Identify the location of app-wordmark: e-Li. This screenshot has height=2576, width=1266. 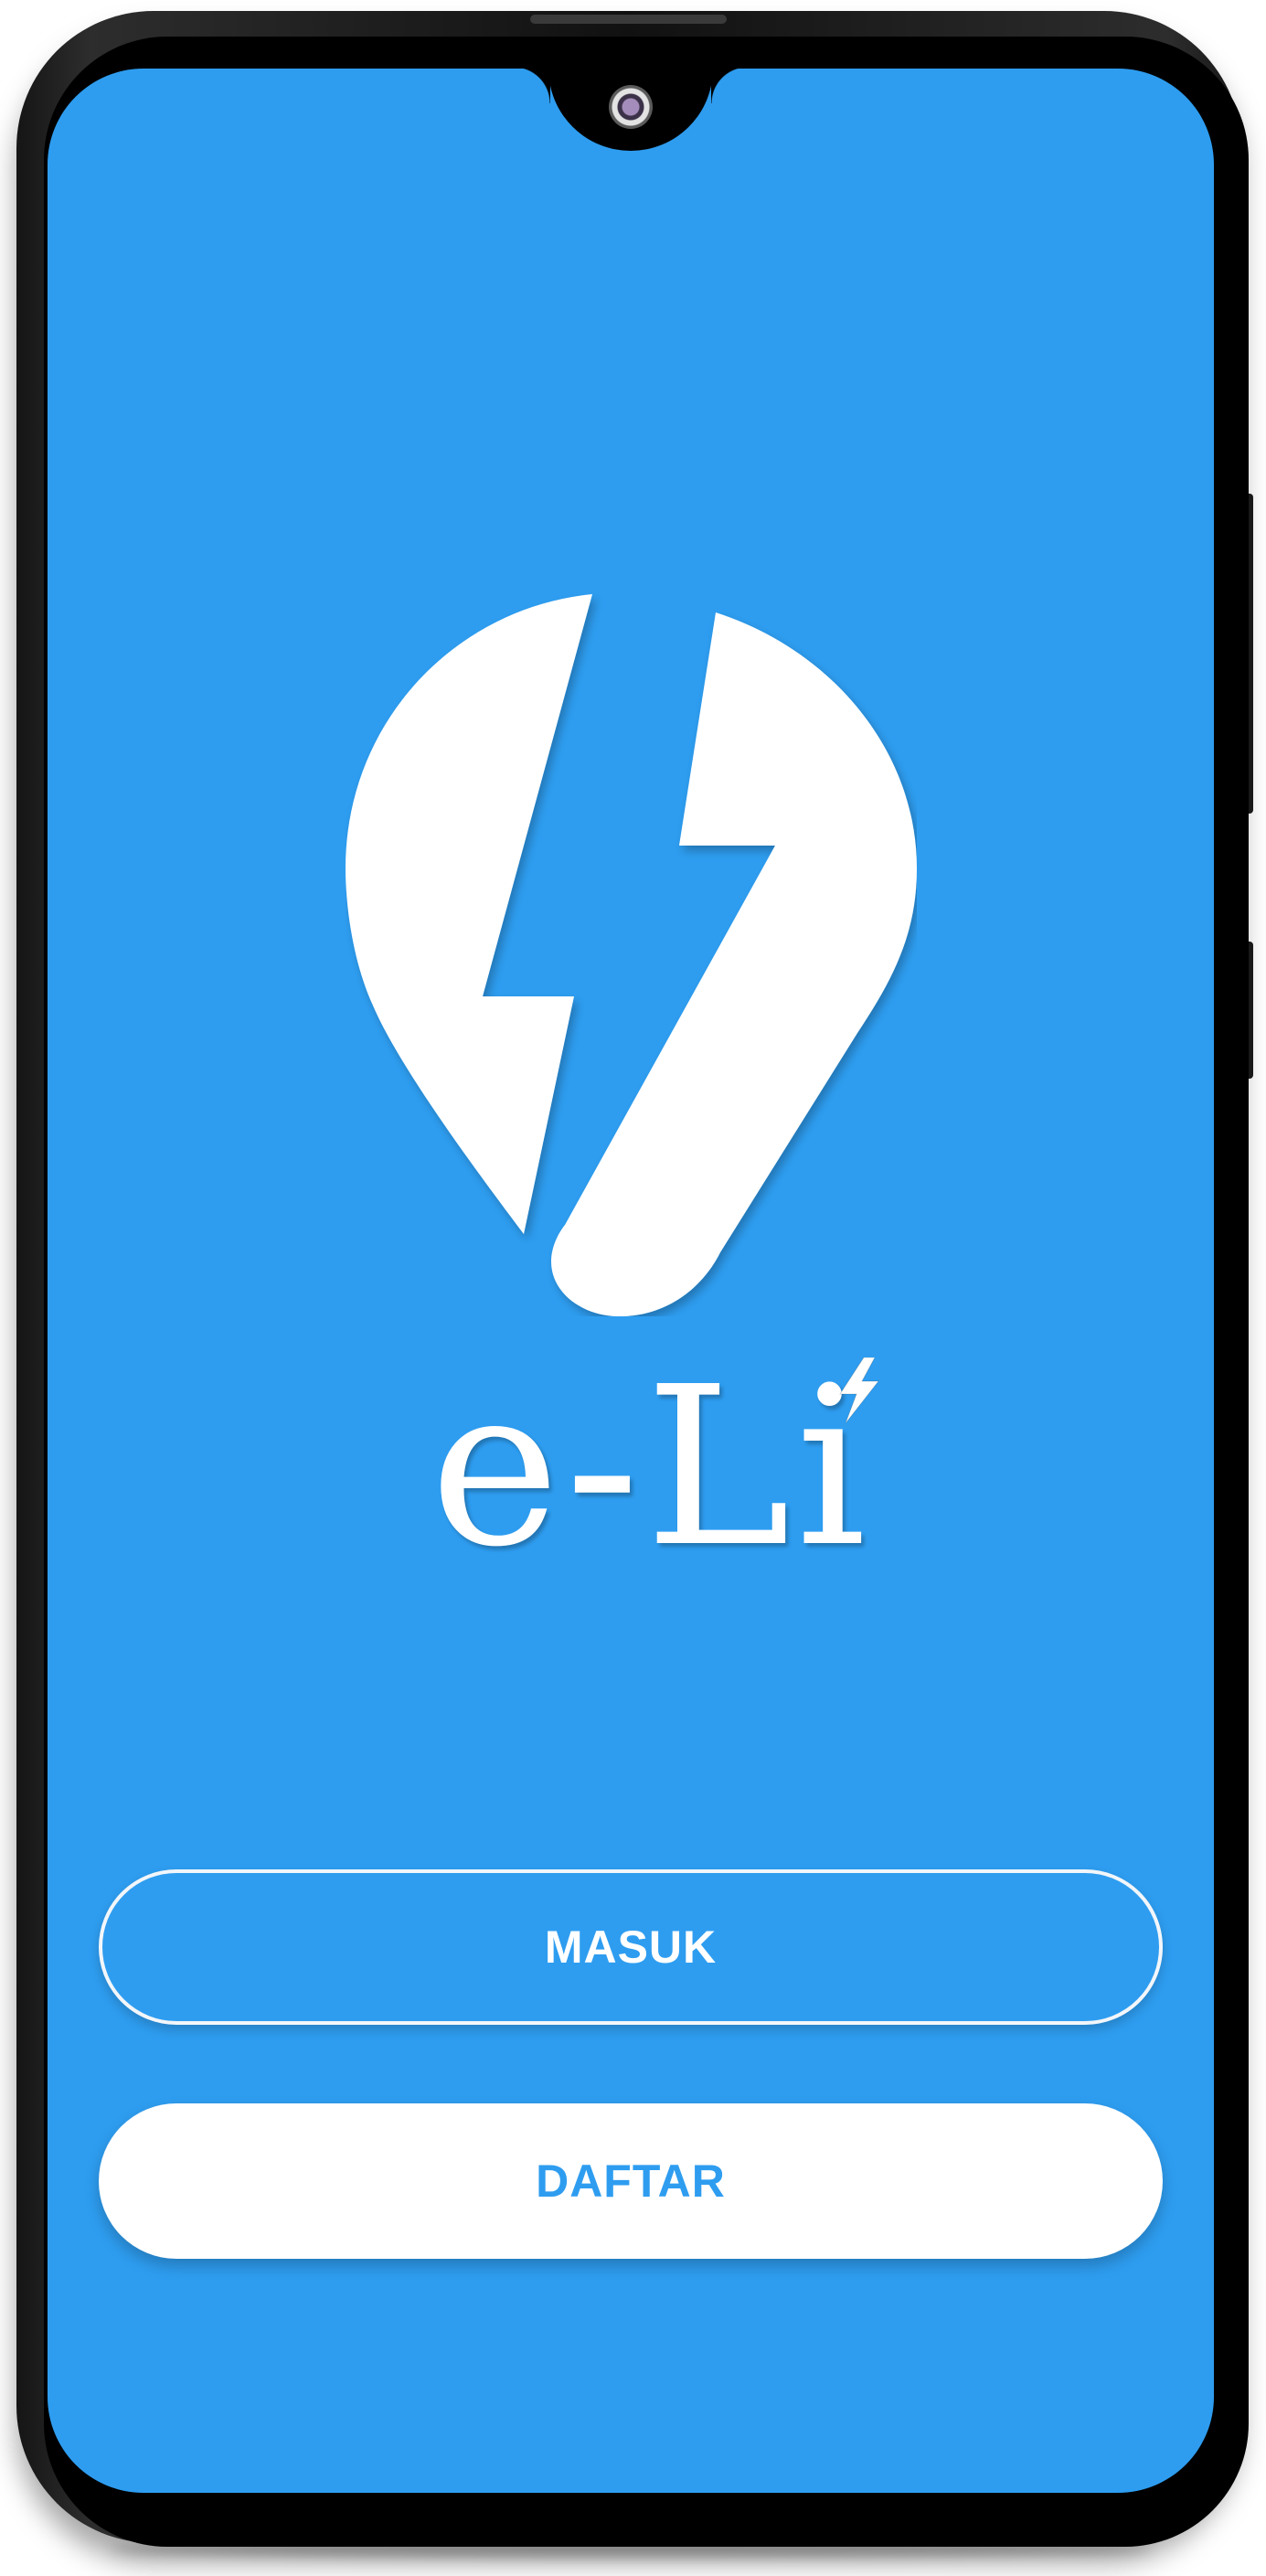
(651, 1467).